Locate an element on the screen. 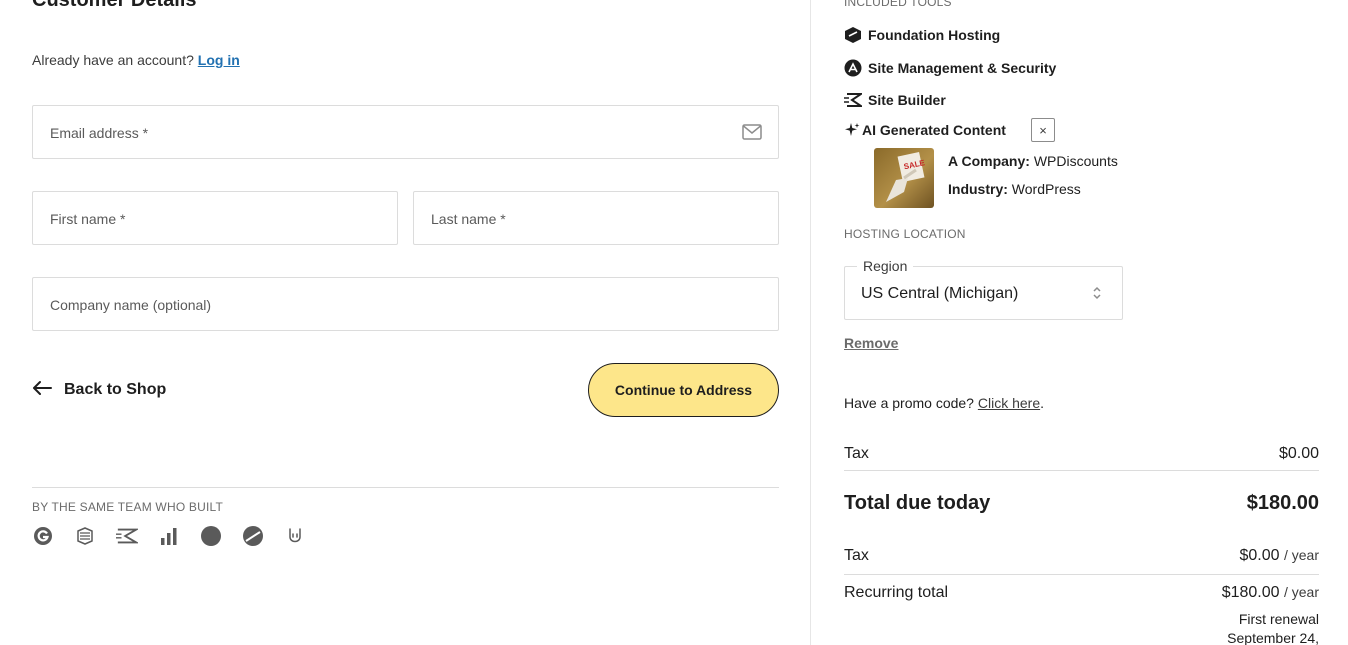  total-due-value: $180.00 is located at coordinates (1282, 503).